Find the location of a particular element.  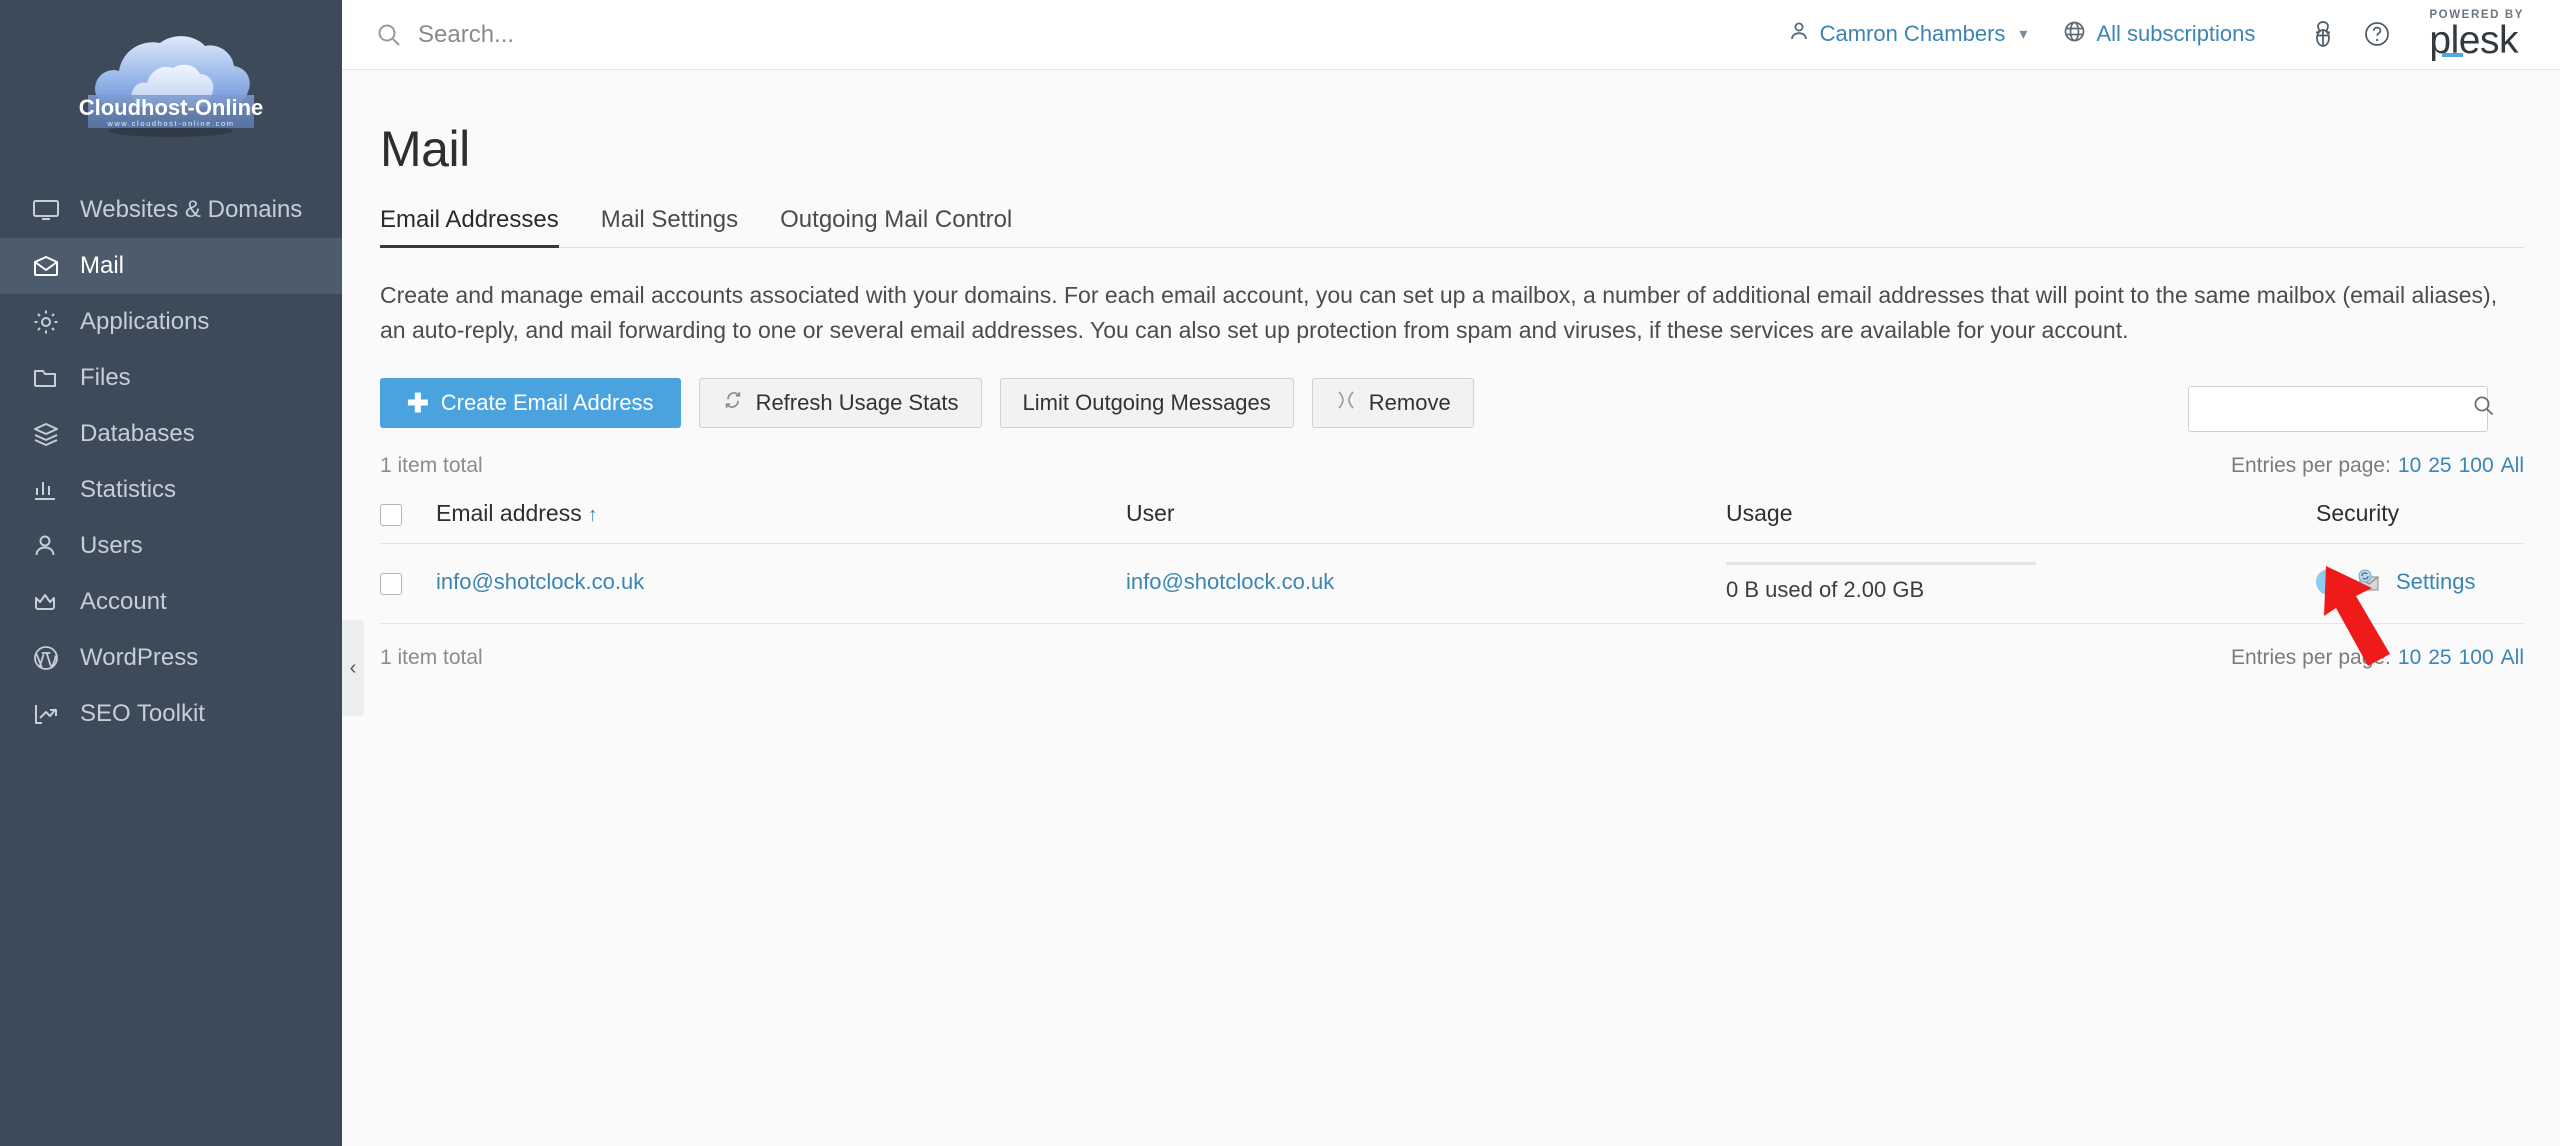

svg-text: Cloudhost-Online is located at coordinates (171, 107).